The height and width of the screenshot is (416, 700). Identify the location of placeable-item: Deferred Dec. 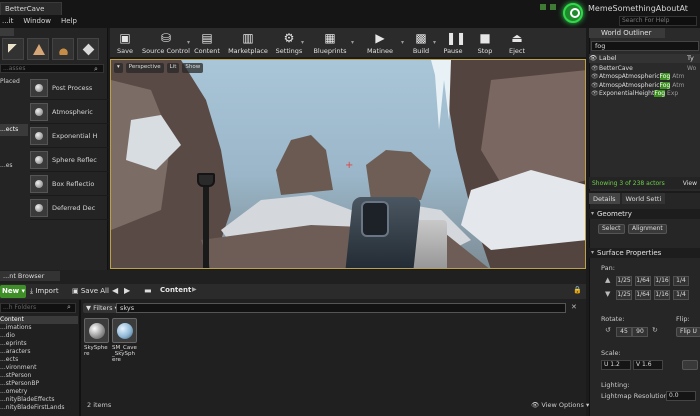
(69, 208).